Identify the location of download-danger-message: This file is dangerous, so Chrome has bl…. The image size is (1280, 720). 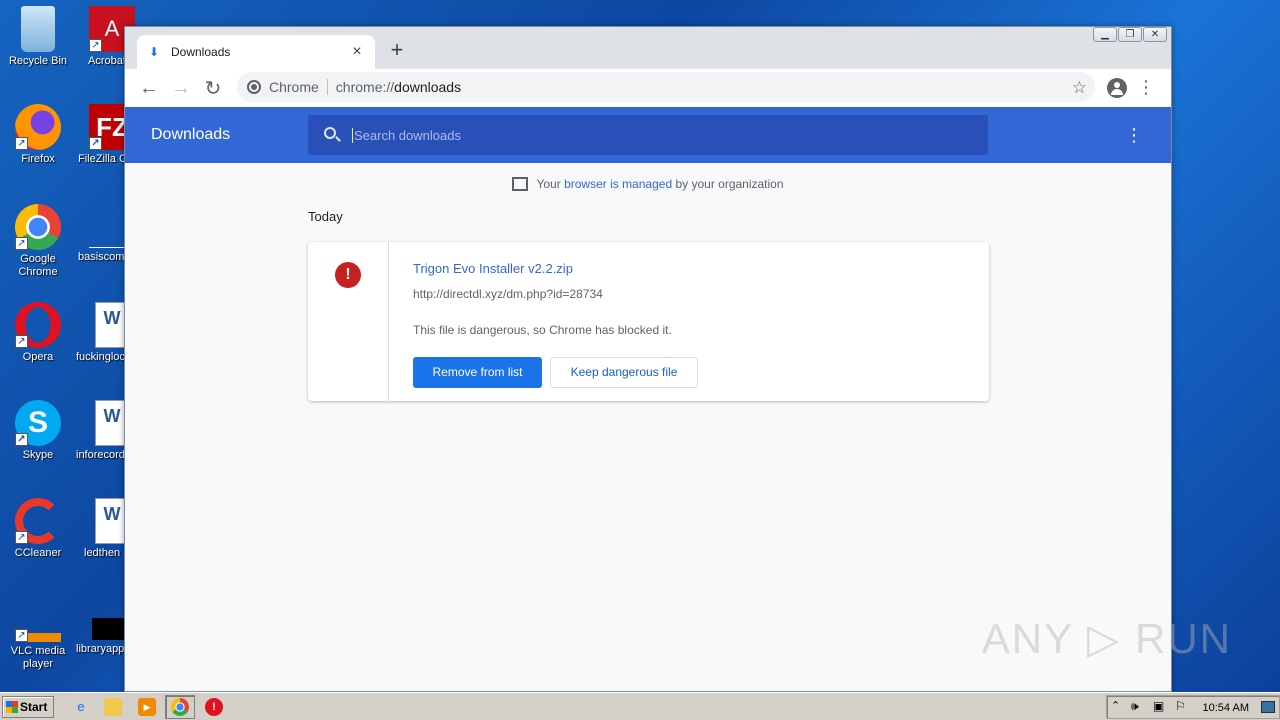
(542, 330).